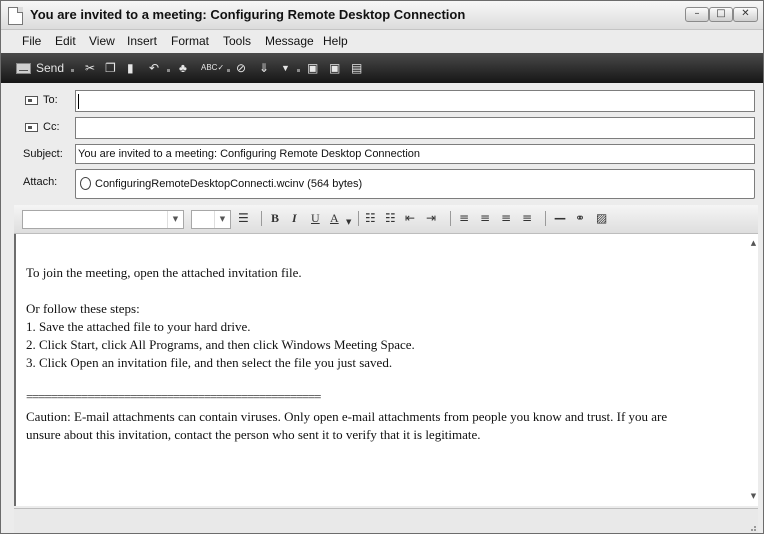  Describe the element at coordinates (560, 218) in the screenshot. I see `horizontal-line-icon: —` at that location.